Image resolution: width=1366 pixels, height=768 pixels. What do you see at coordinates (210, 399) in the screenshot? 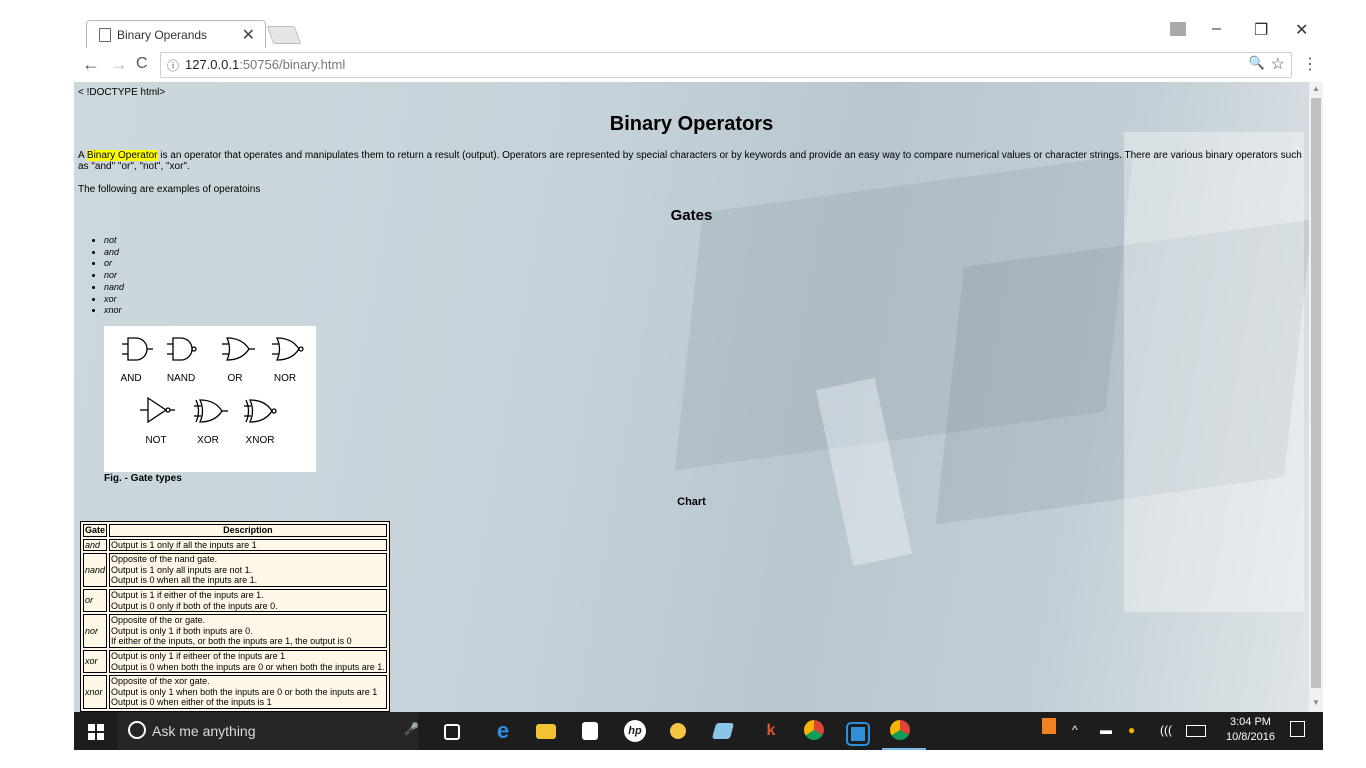
I see `gate-types-figure: AND NAND OR NOR NOT XOR XNOR` at bounding box center [210, 399].